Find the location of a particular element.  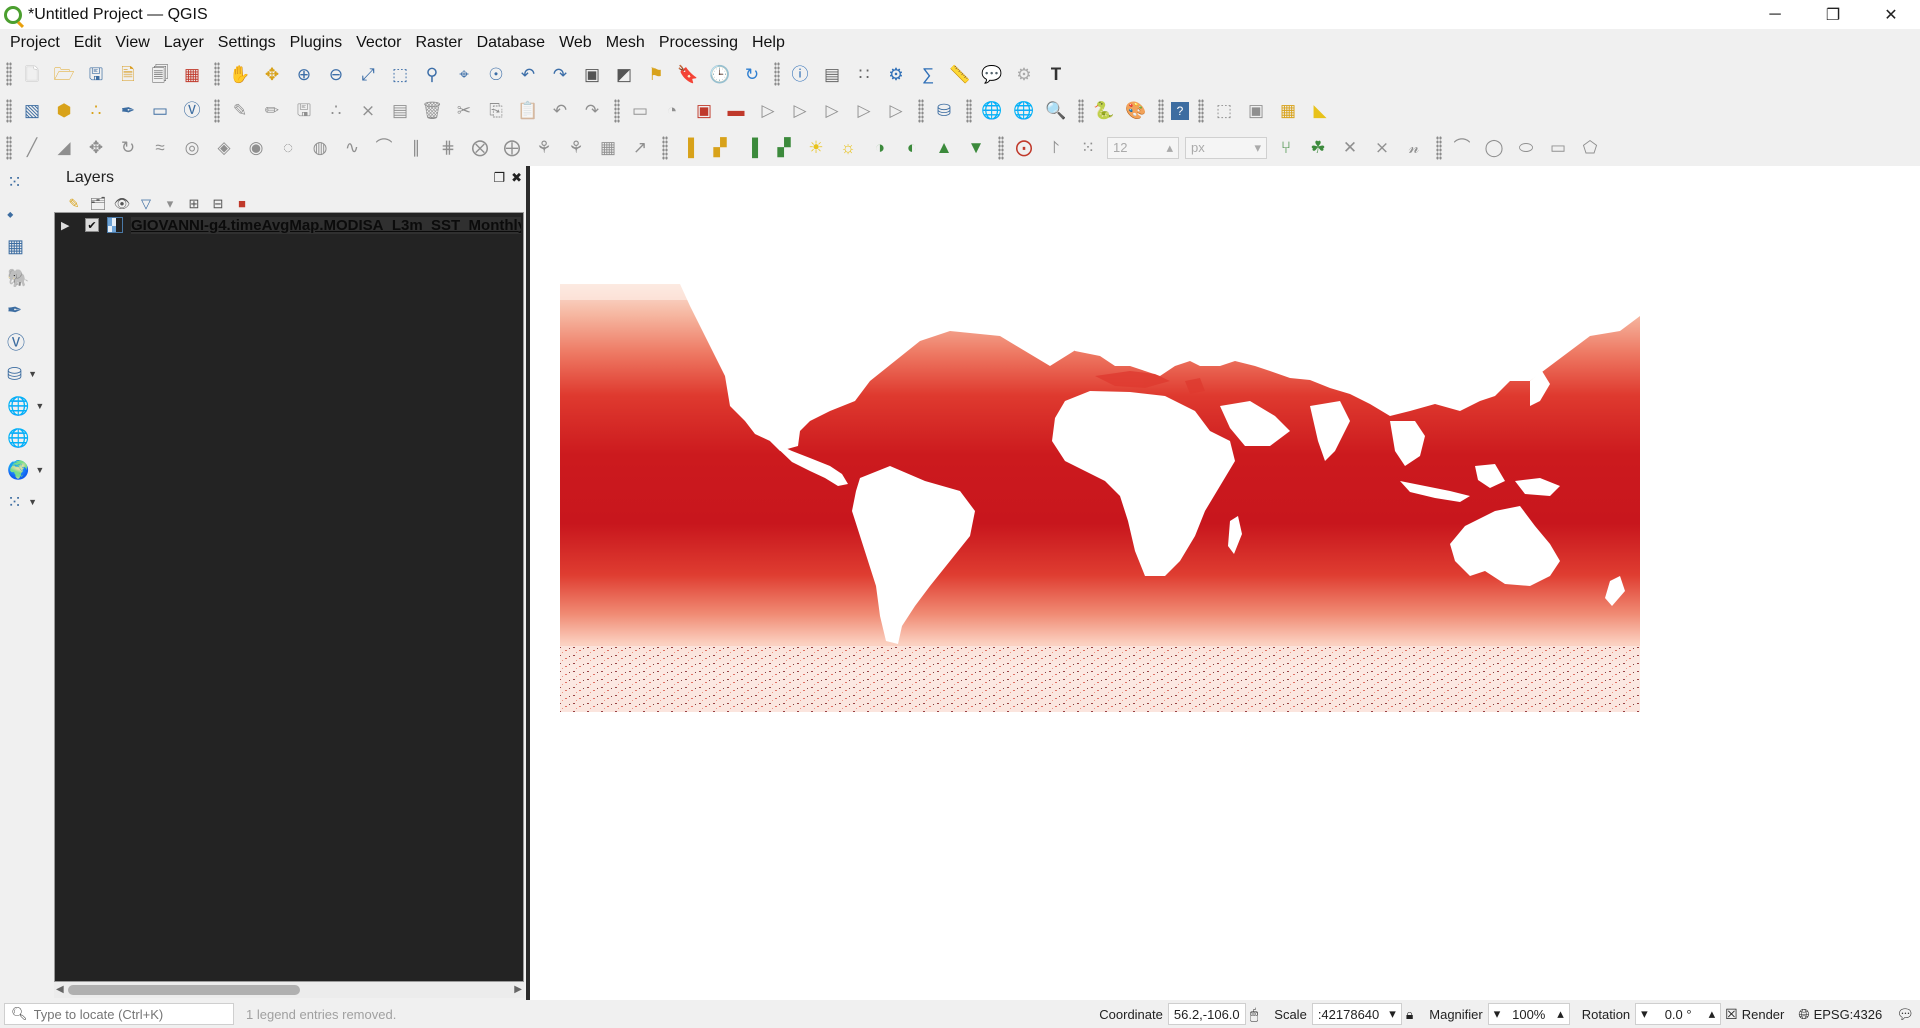

deselect-all-icon: ▦ is located at coordinates (1288, 111).